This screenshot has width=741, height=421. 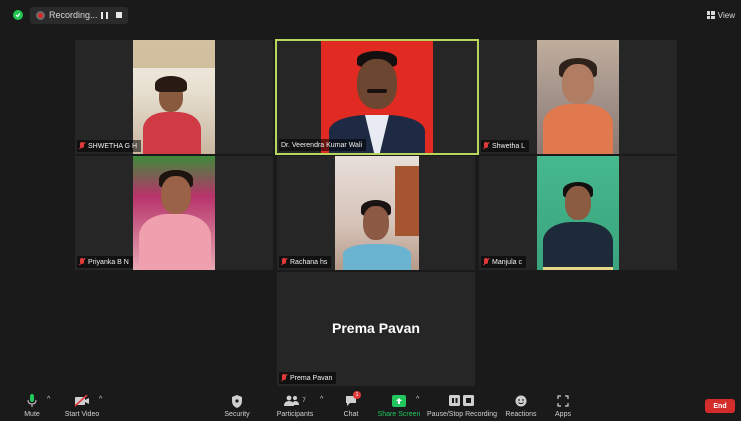 I want to click on gallery-grid-icon, so click(x=710, y=15).